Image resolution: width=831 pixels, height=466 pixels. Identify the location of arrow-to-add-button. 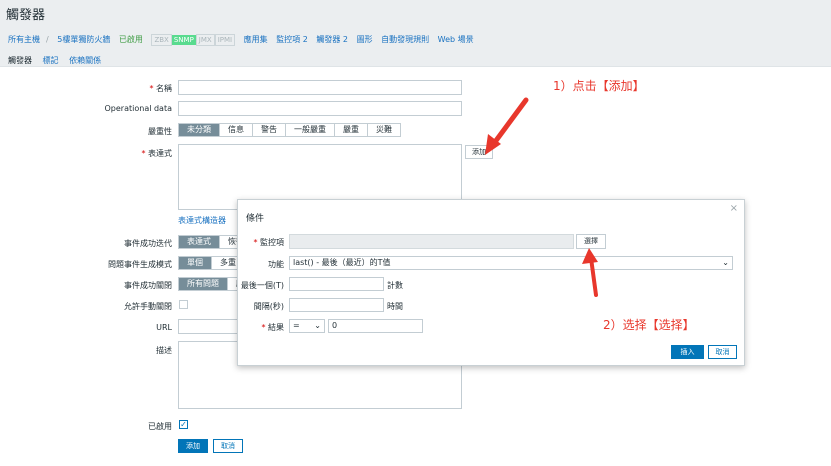
(507, 126).